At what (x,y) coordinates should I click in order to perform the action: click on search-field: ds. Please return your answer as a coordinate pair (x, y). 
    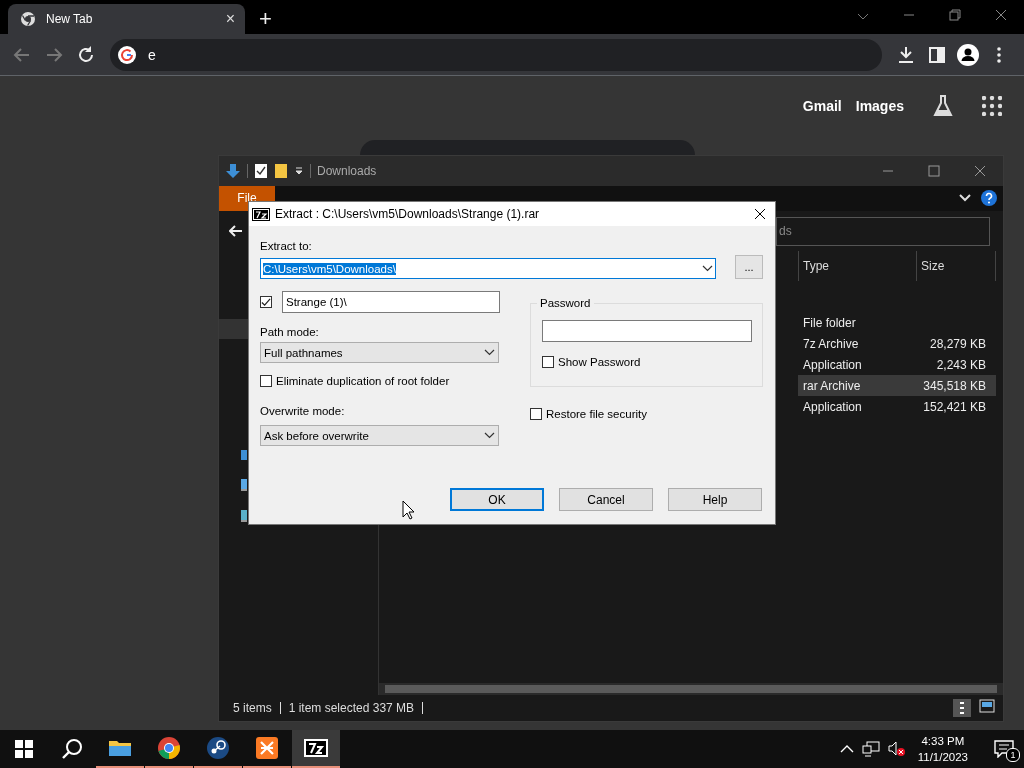
    Looking at the image, I should click on (883, 231).